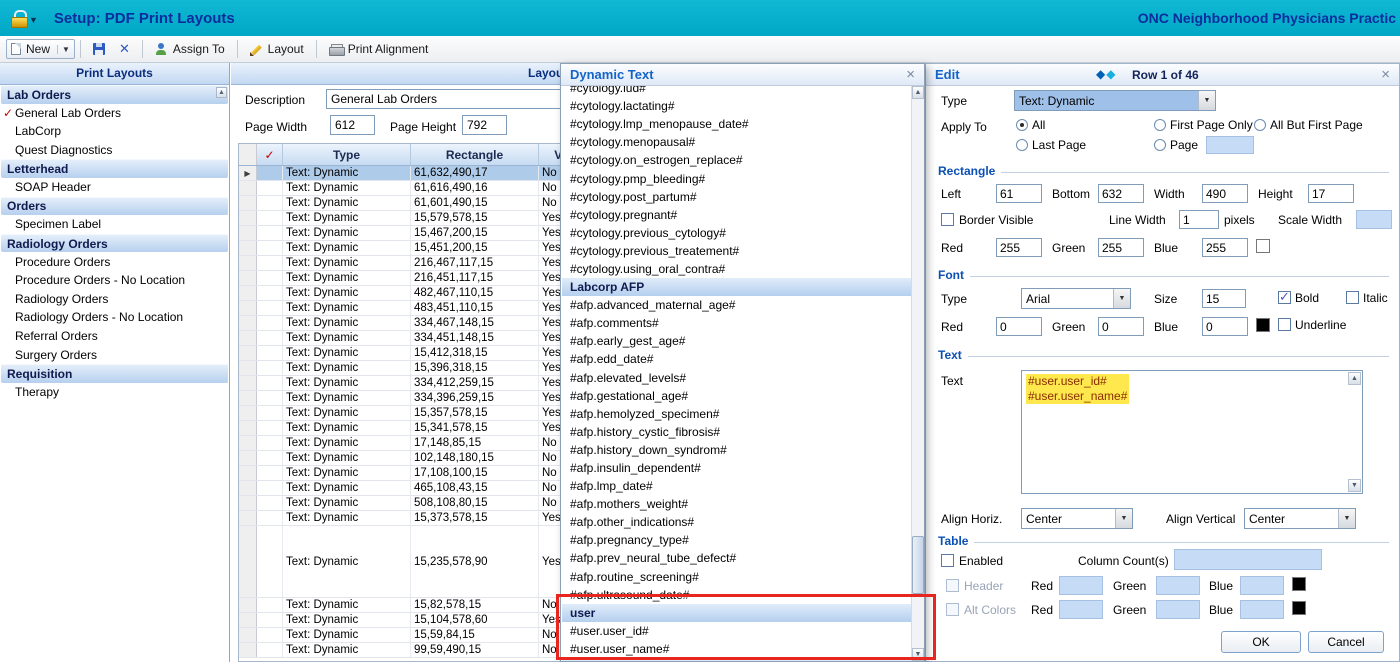 The width and height of the screenshot is (1400, 662). What do you see at coordinates (352, 125) in the screenshot?
I see `page-width-input` at bounding box center [352, 125].